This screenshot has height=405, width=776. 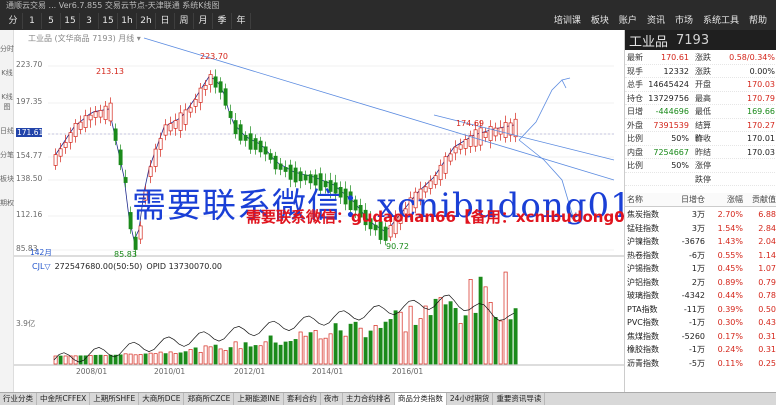 I want to click on period-button: 月, so click(x=203, y=21).